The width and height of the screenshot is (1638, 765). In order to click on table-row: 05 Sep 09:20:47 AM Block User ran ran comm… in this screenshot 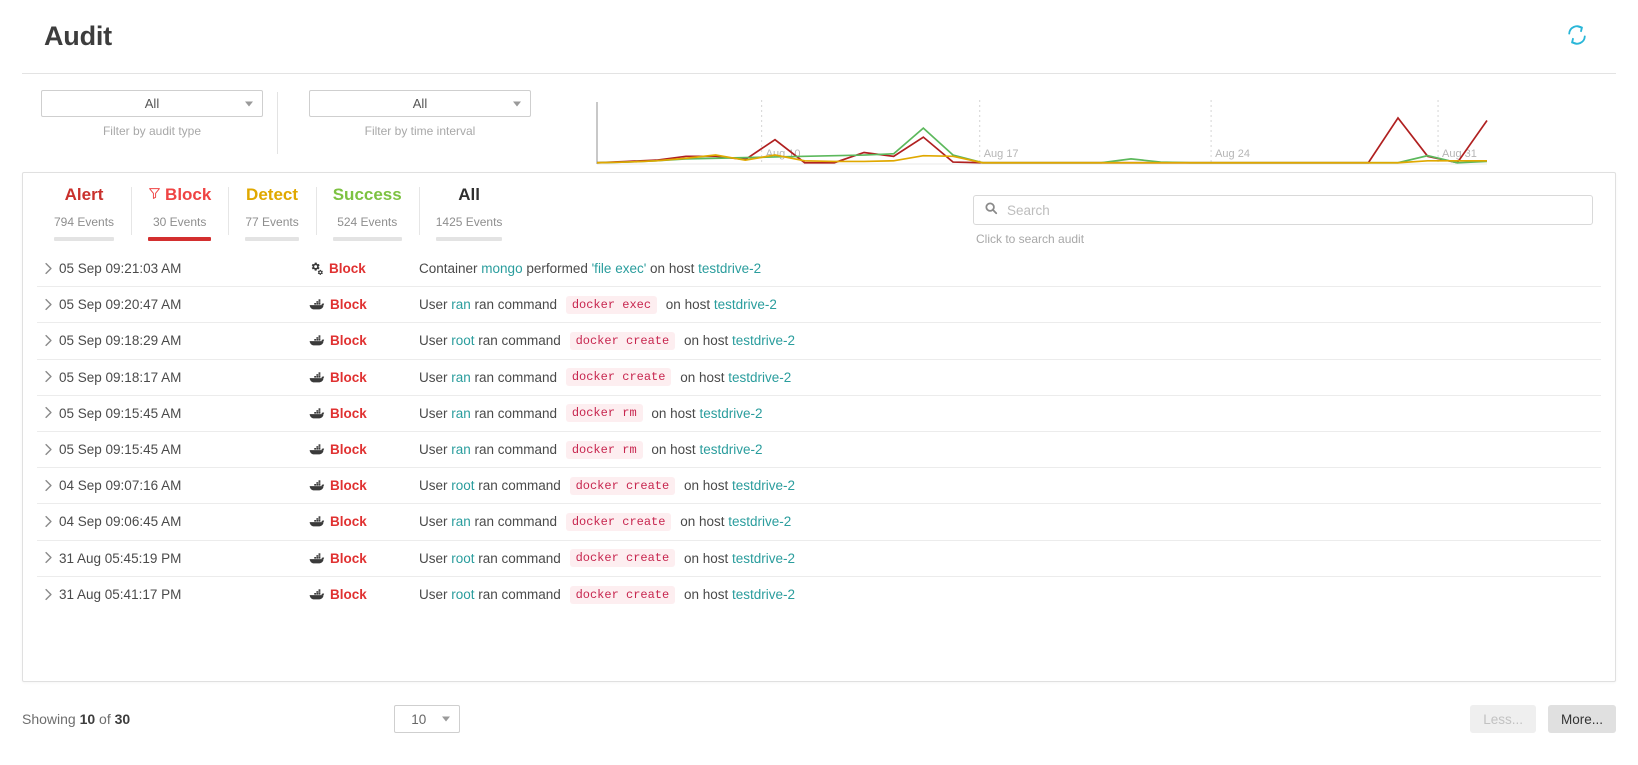, I will do `click(819, 305)`.